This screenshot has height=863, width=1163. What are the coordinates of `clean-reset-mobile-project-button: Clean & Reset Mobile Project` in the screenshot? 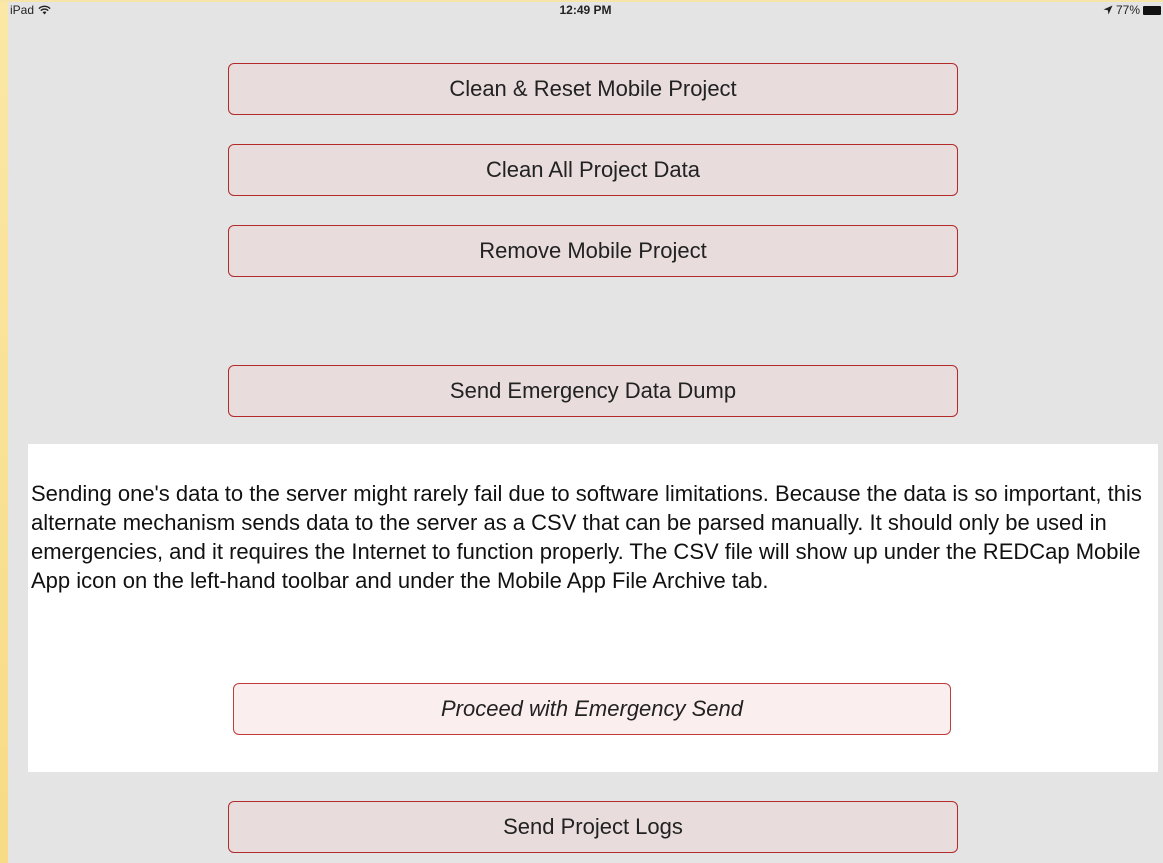 It's located at (593, 89).